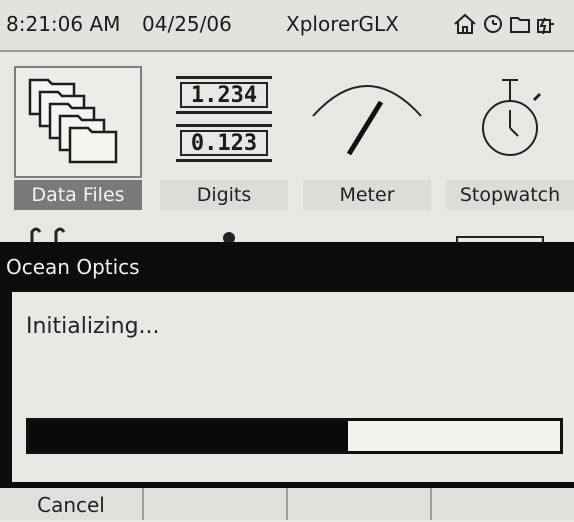 This screenshot has height=522, width=574. Describe the element at coordinates (510, 195) in the screenshot. I see `app-label: Stopwatch` at that location.